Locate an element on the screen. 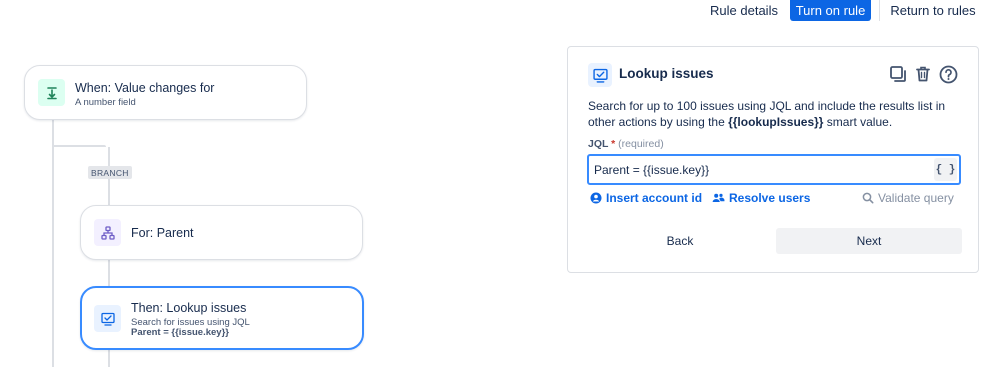  connector-action-below is located at coordinates (109, 358).